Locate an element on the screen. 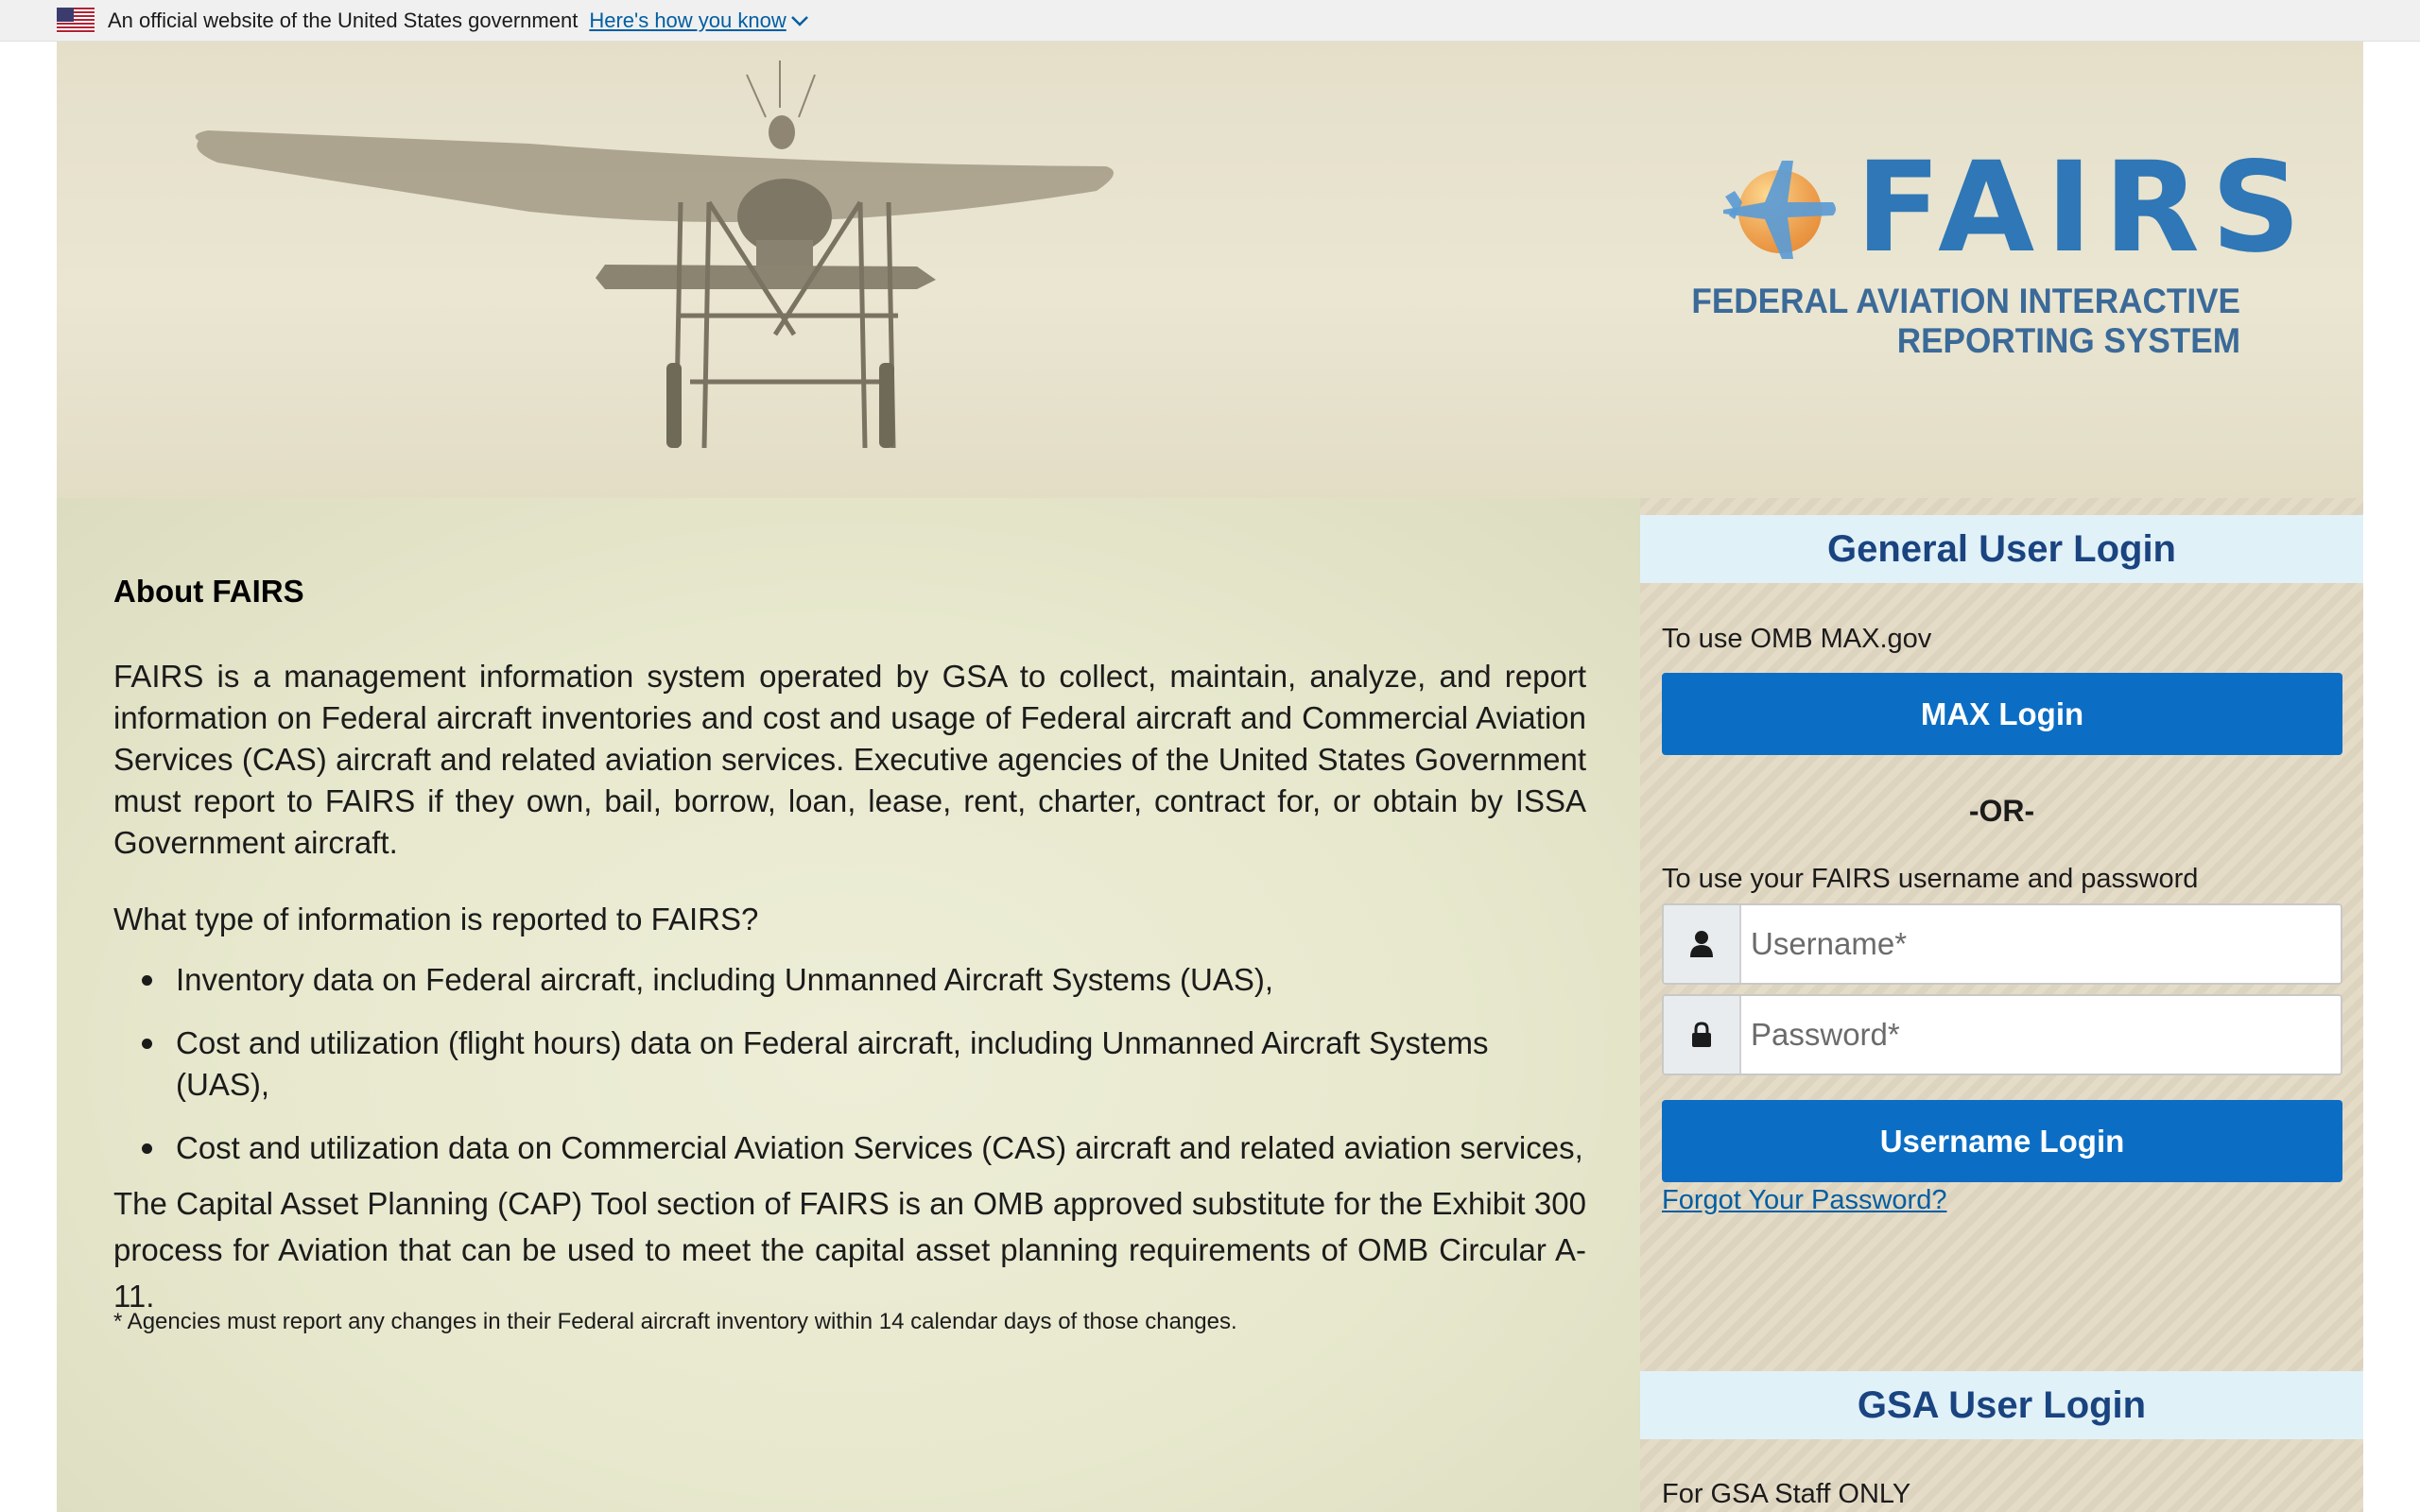 This screenshot has height=1512, width=2420. password-input is located at coordinates (2041, 1035).